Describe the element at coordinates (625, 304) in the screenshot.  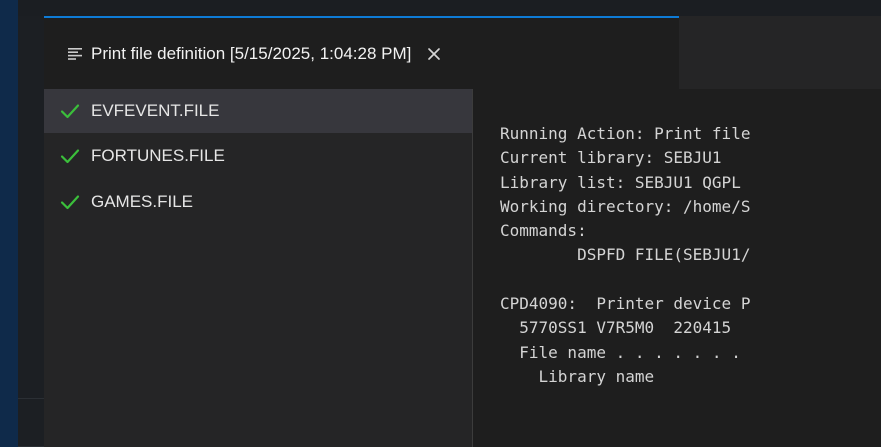
I see `output-line: CPD4090: Printer device P` at that location.